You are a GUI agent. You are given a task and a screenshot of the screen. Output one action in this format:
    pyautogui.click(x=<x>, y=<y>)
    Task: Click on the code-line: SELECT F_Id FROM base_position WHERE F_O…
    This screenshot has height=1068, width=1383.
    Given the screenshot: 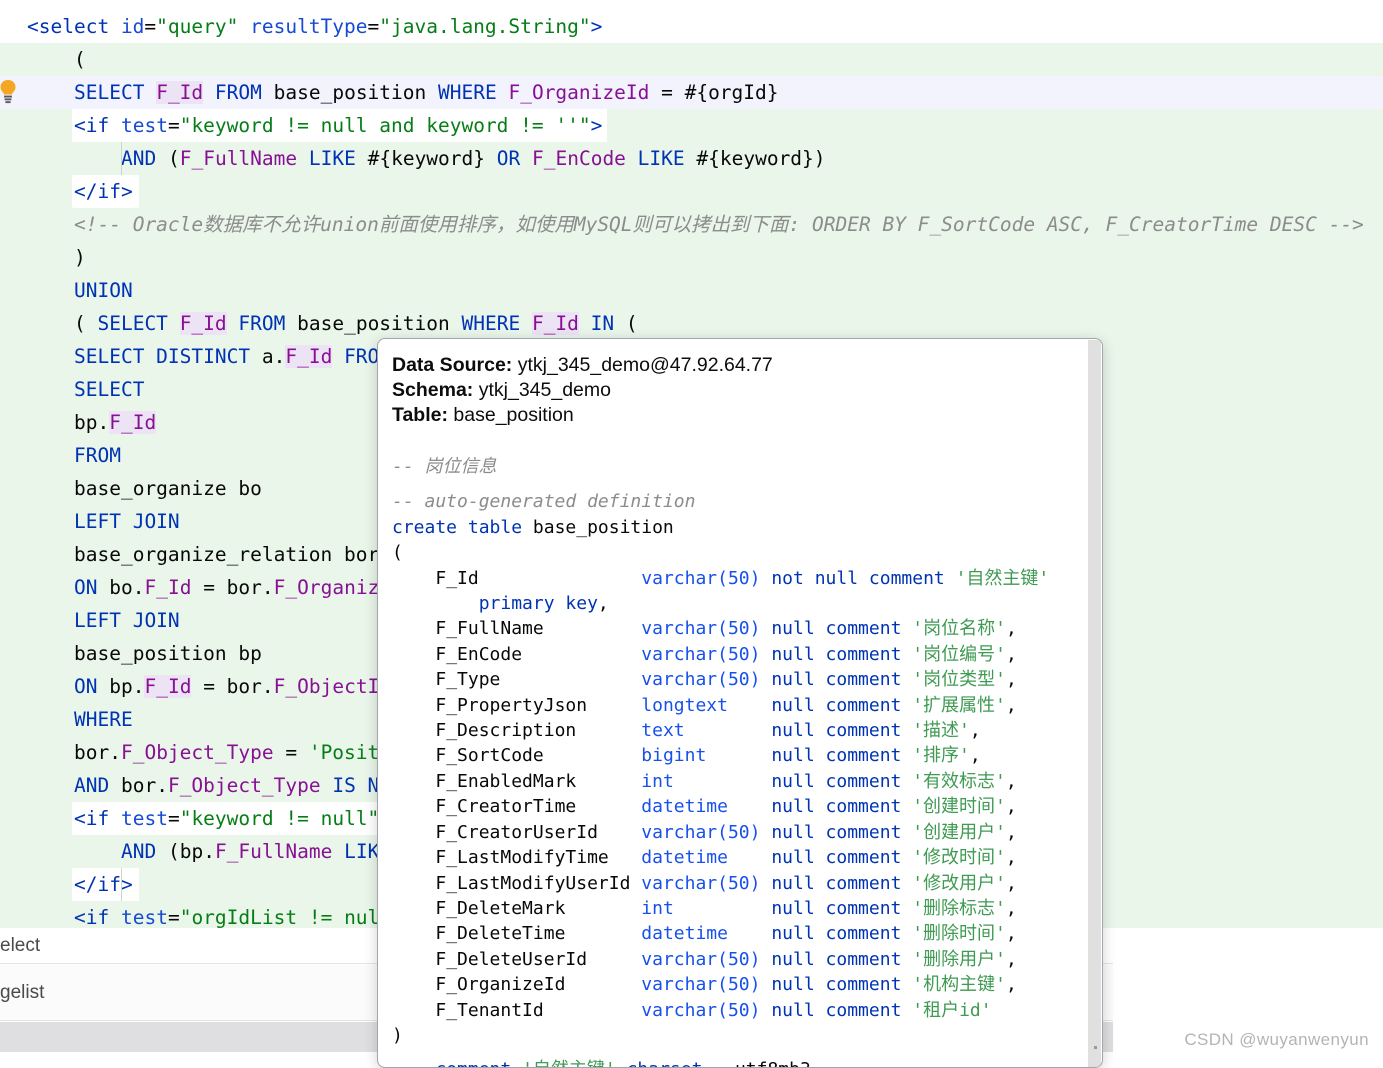 What is the action you would take?
    pyautogui.click(x=691, y=92)
    